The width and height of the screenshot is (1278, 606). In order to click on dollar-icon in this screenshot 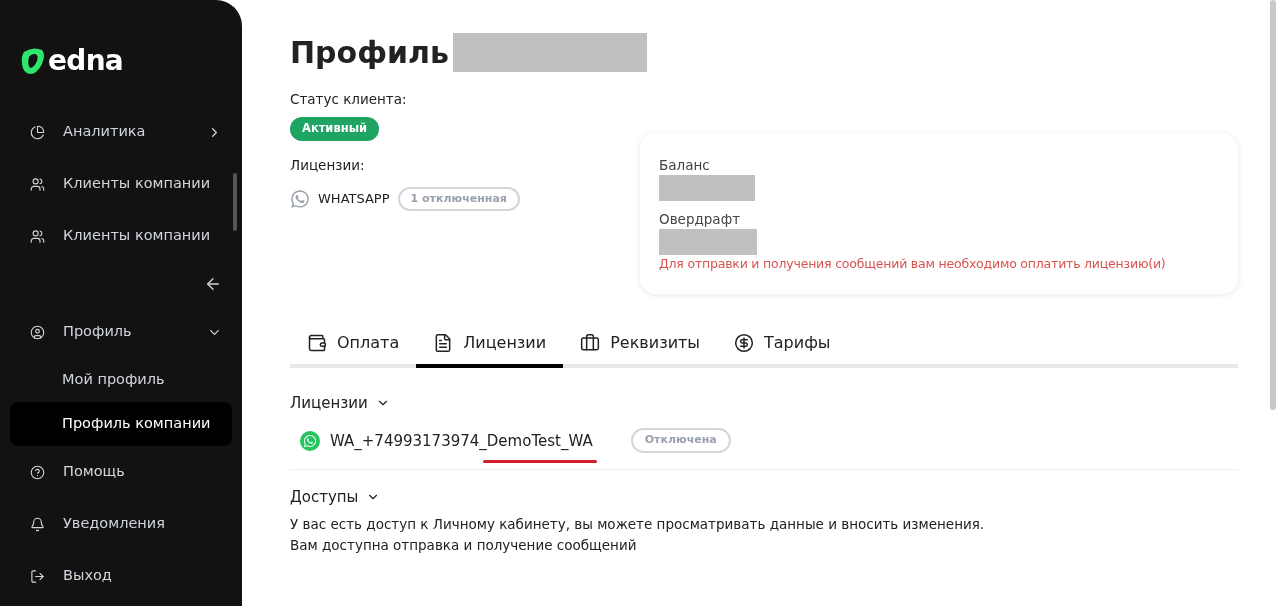, I will do `click(744, 342)`.